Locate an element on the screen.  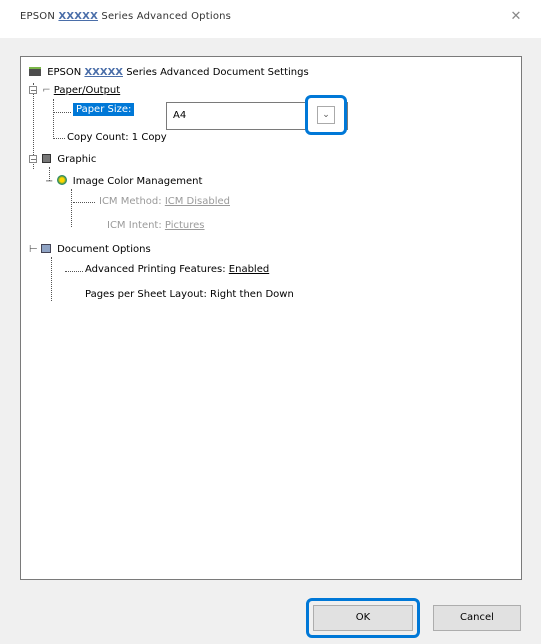
color-management-icon is located at coordinates (61, 180).